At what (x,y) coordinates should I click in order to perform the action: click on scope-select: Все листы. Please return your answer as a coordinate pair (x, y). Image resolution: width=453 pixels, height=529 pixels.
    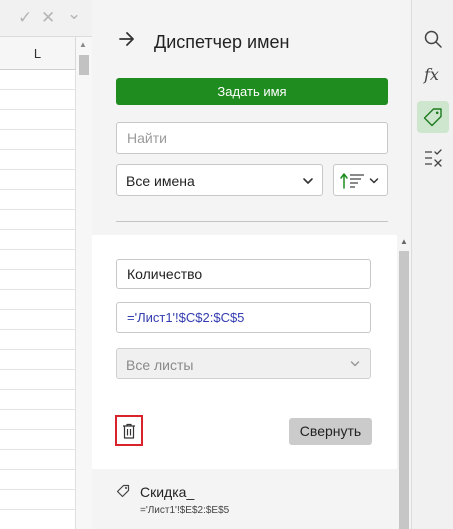
    Looking at the image, I should click on (243, 363).